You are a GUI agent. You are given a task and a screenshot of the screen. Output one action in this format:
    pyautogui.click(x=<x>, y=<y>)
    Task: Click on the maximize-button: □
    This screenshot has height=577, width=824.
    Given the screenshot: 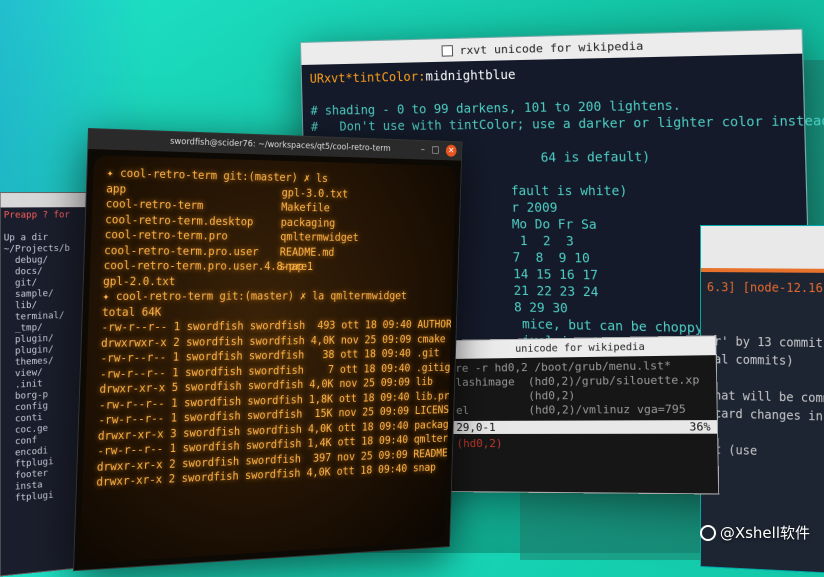 What is the action you would take?
    pyautogui.click(x=435, y=150)
    